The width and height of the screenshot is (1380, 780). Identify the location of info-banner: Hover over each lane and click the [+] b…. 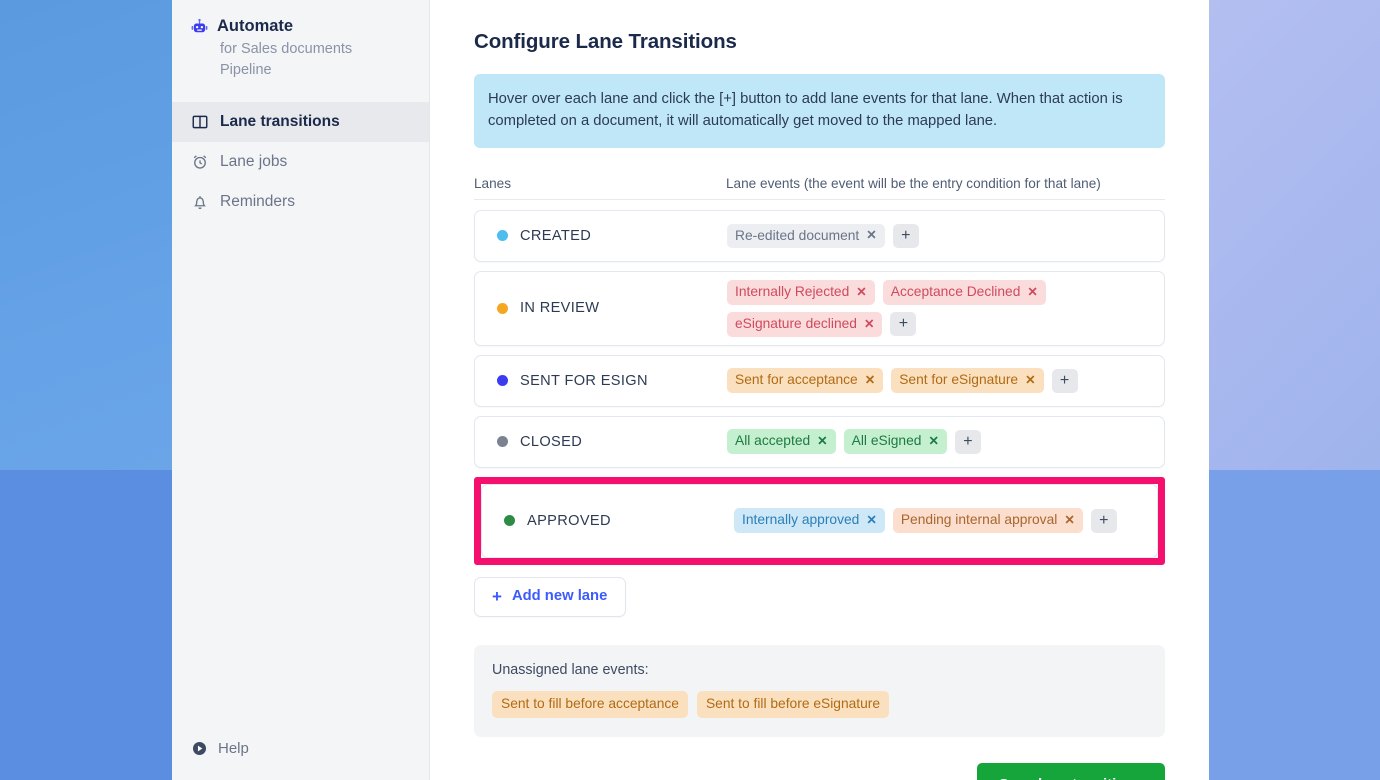
(819, 111).